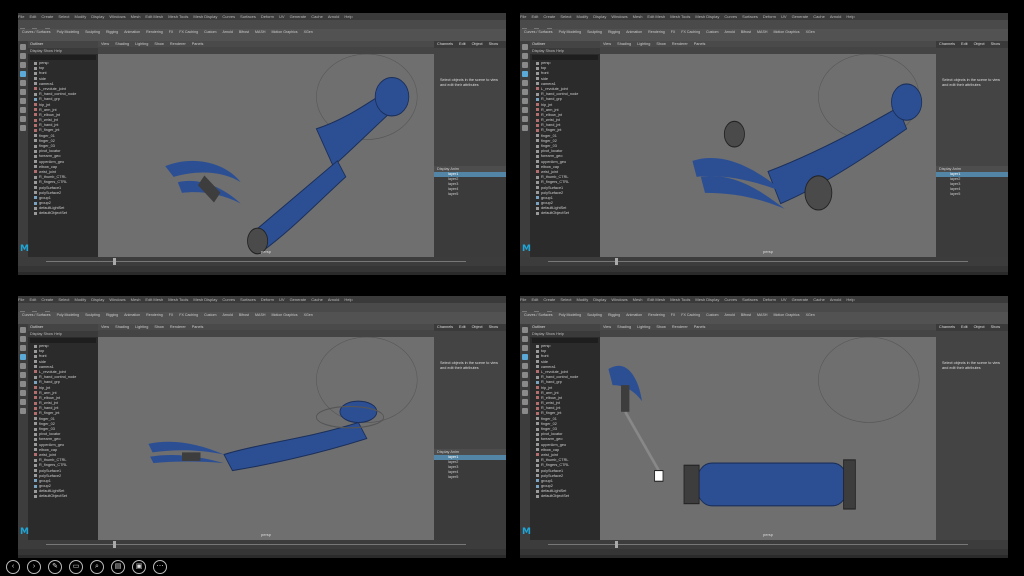  Describe the element at coordinates (673, 315) in the screenshot. I see `shelf-tab: FX` at that location.